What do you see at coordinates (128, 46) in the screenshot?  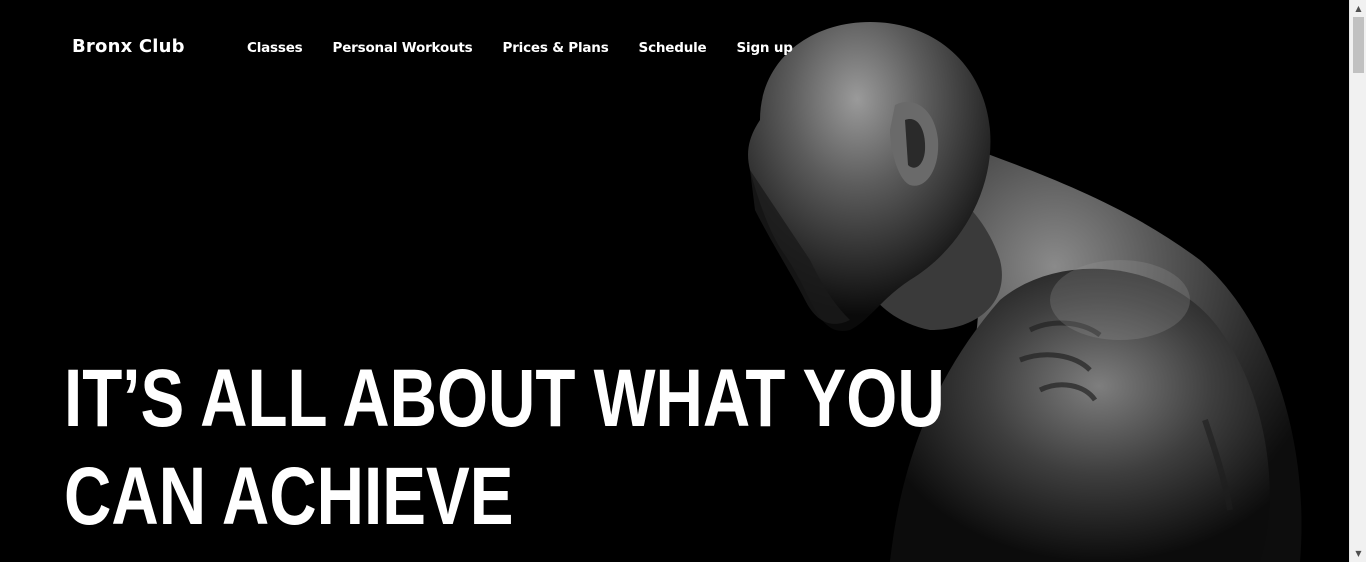 I see `brand-logo-link: Bronx Club` at bounding box center [128, 46].